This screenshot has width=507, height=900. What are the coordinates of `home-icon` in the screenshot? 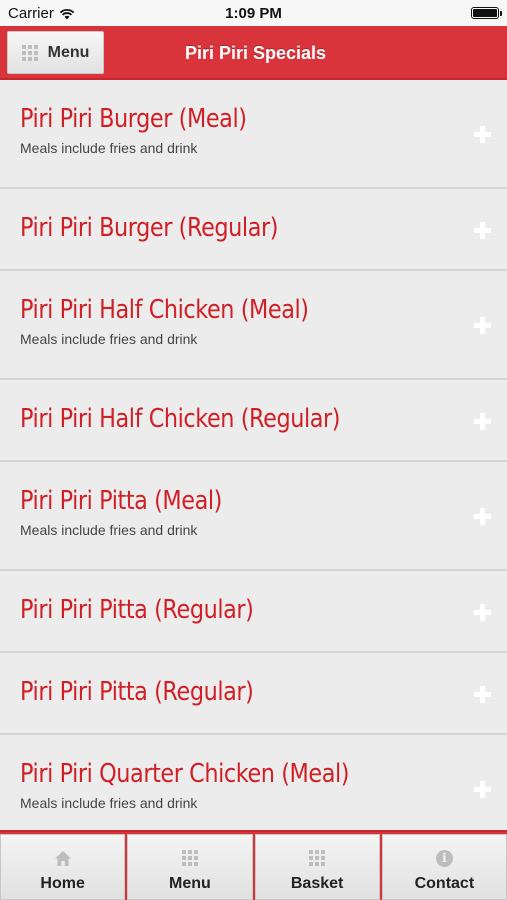 It's located at (63, 858).